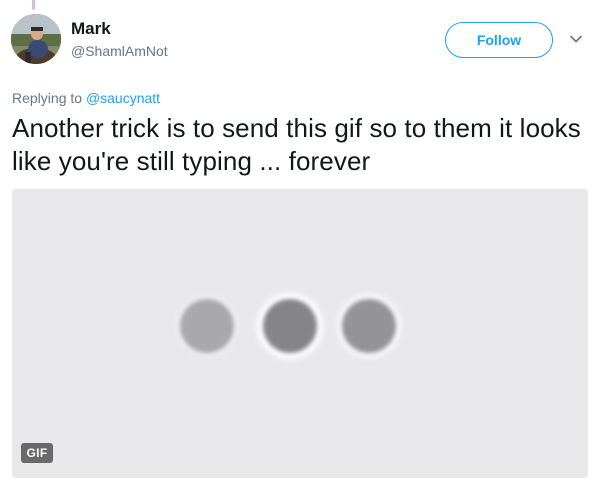  I want to click on thread-connector-line, so click(33, 5).